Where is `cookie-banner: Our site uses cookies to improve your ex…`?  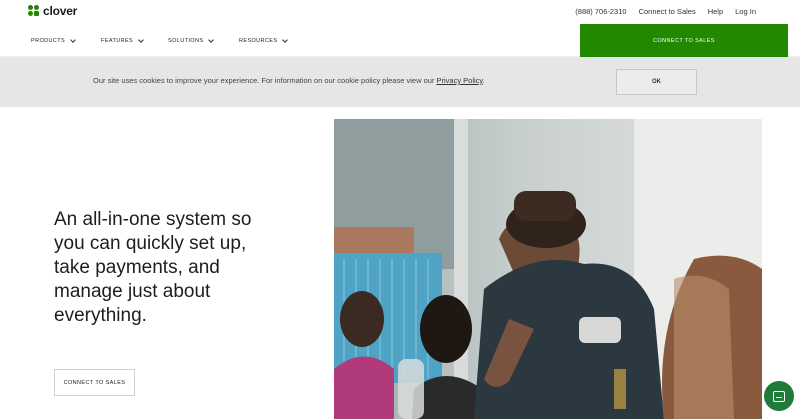
cookie-banner: Our site uses cookies to improve your ex… is located at coordinates (400, 82).